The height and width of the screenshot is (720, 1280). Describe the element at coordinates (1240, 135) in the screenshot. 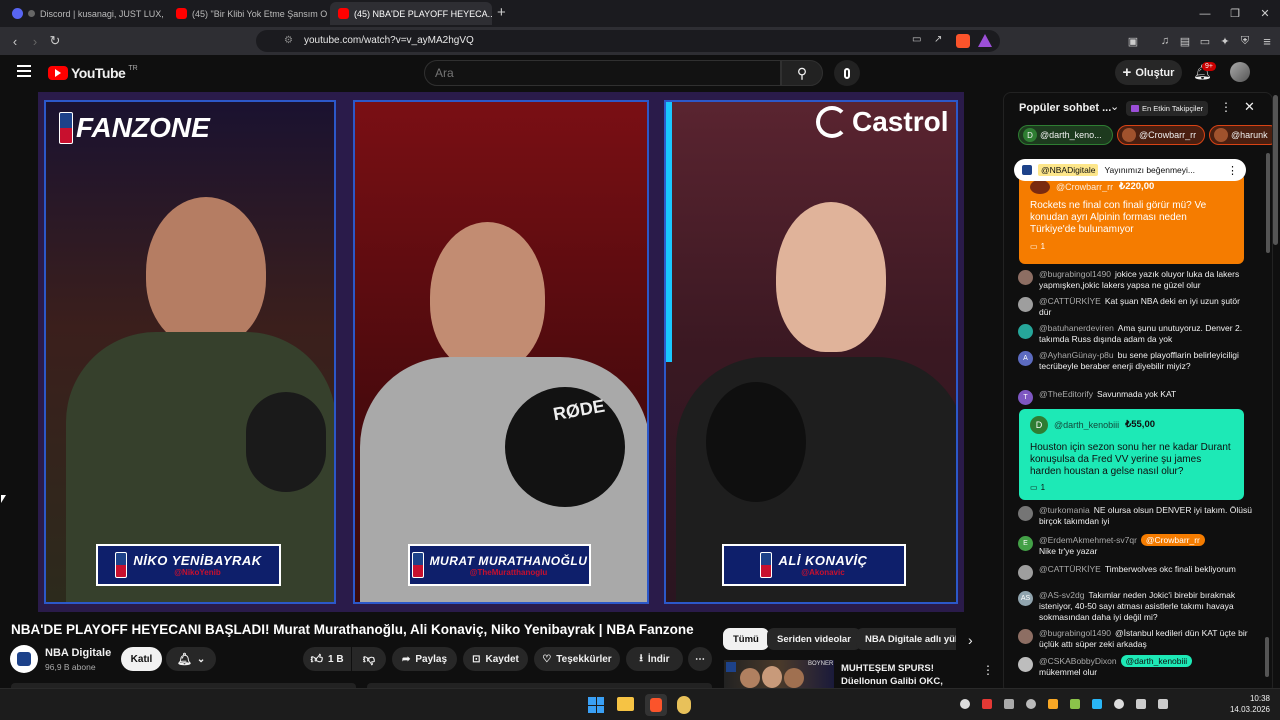

I see `sticker-chip-harunk: @harunk` at that location.